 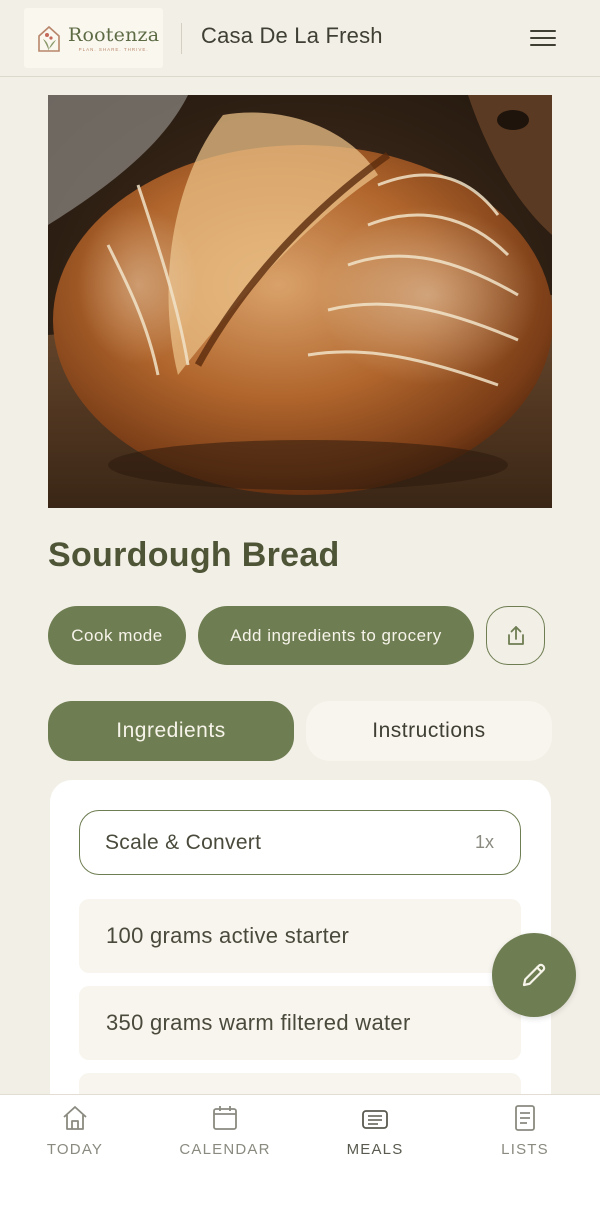 What do you see at coordinates (543, 31) in the screenshot?
I see `hamburger-menu-icon` at bounding box center [543, 31].